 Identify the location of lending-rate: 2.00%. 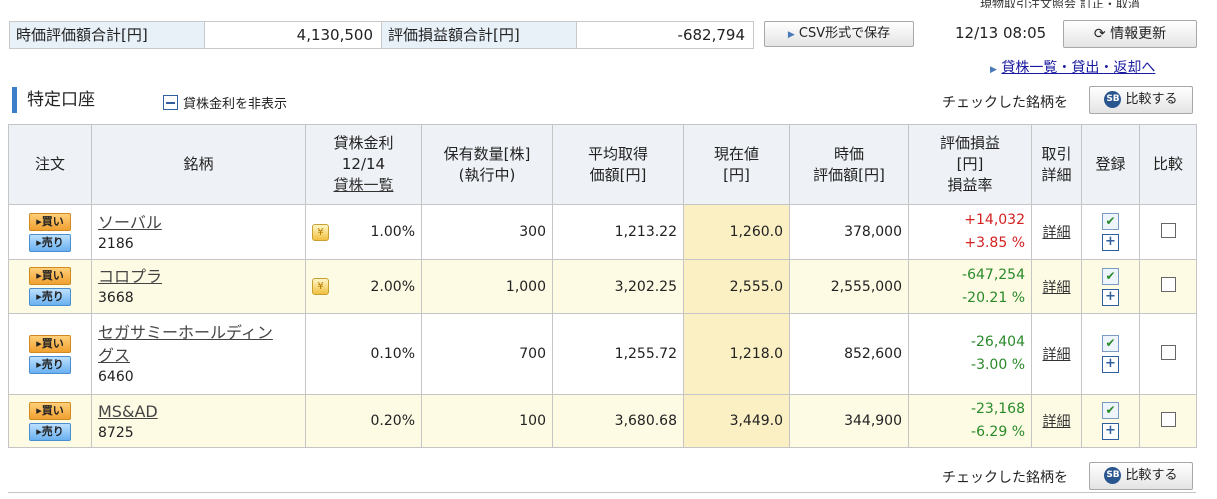
(392, 286).